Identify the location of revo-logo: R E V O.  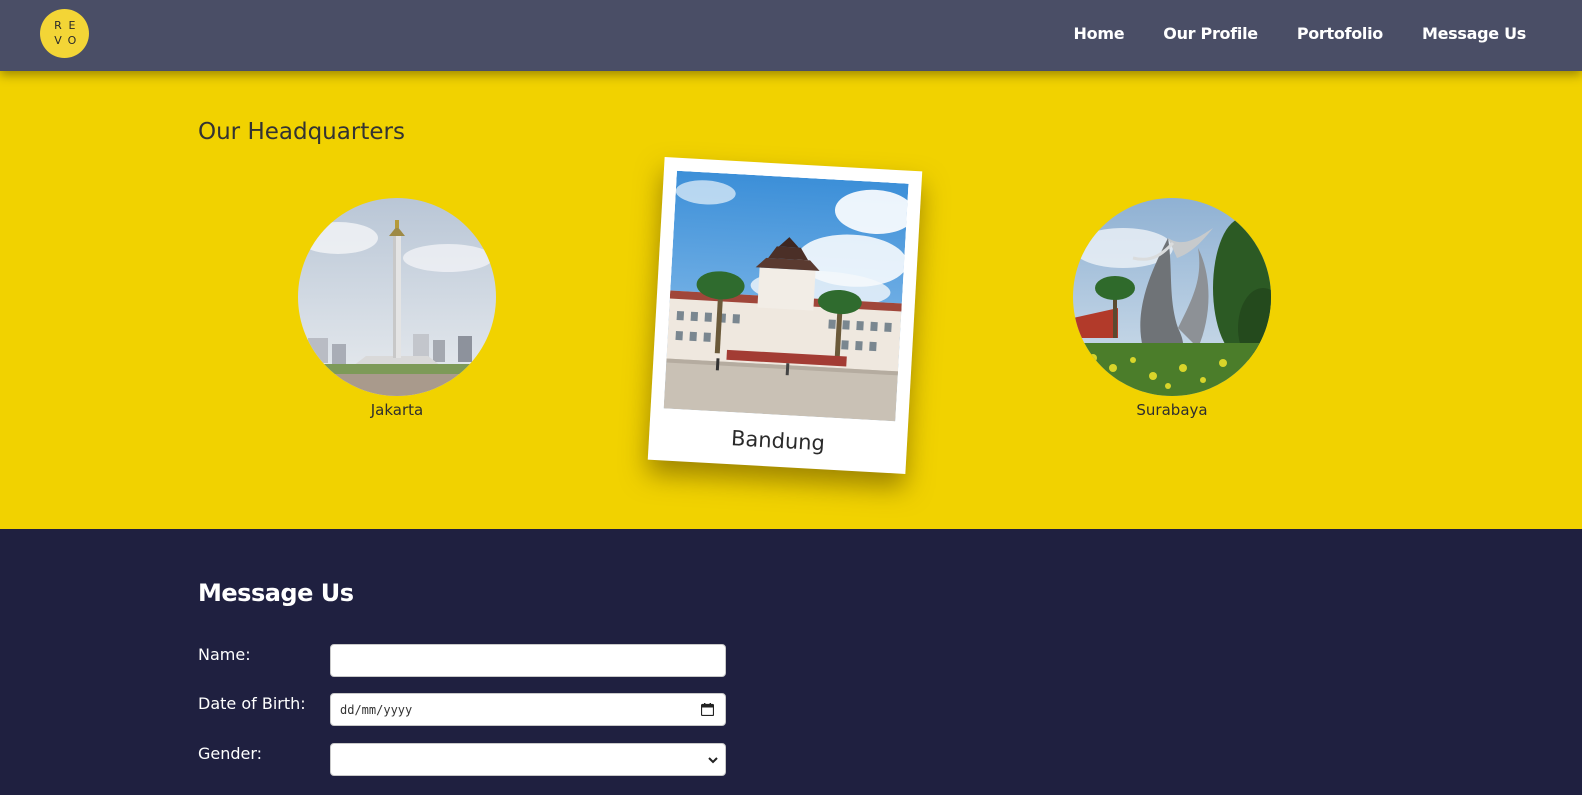
(64, 33).